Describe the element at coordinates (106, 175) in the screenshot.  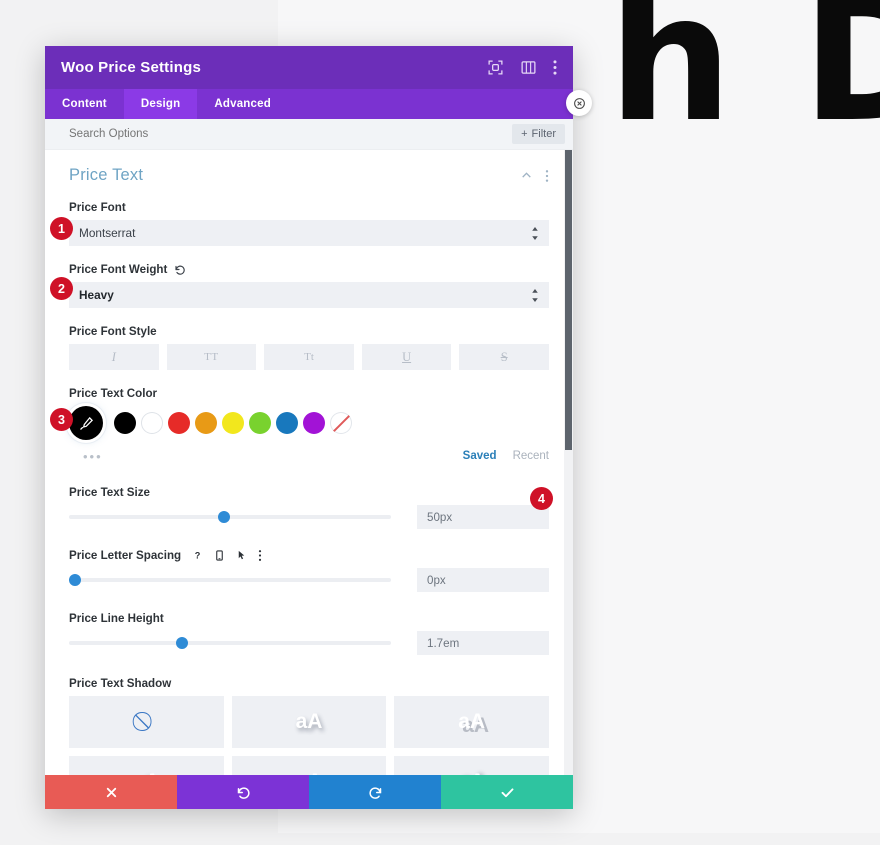
I see `section-title: Price Text` at that location.